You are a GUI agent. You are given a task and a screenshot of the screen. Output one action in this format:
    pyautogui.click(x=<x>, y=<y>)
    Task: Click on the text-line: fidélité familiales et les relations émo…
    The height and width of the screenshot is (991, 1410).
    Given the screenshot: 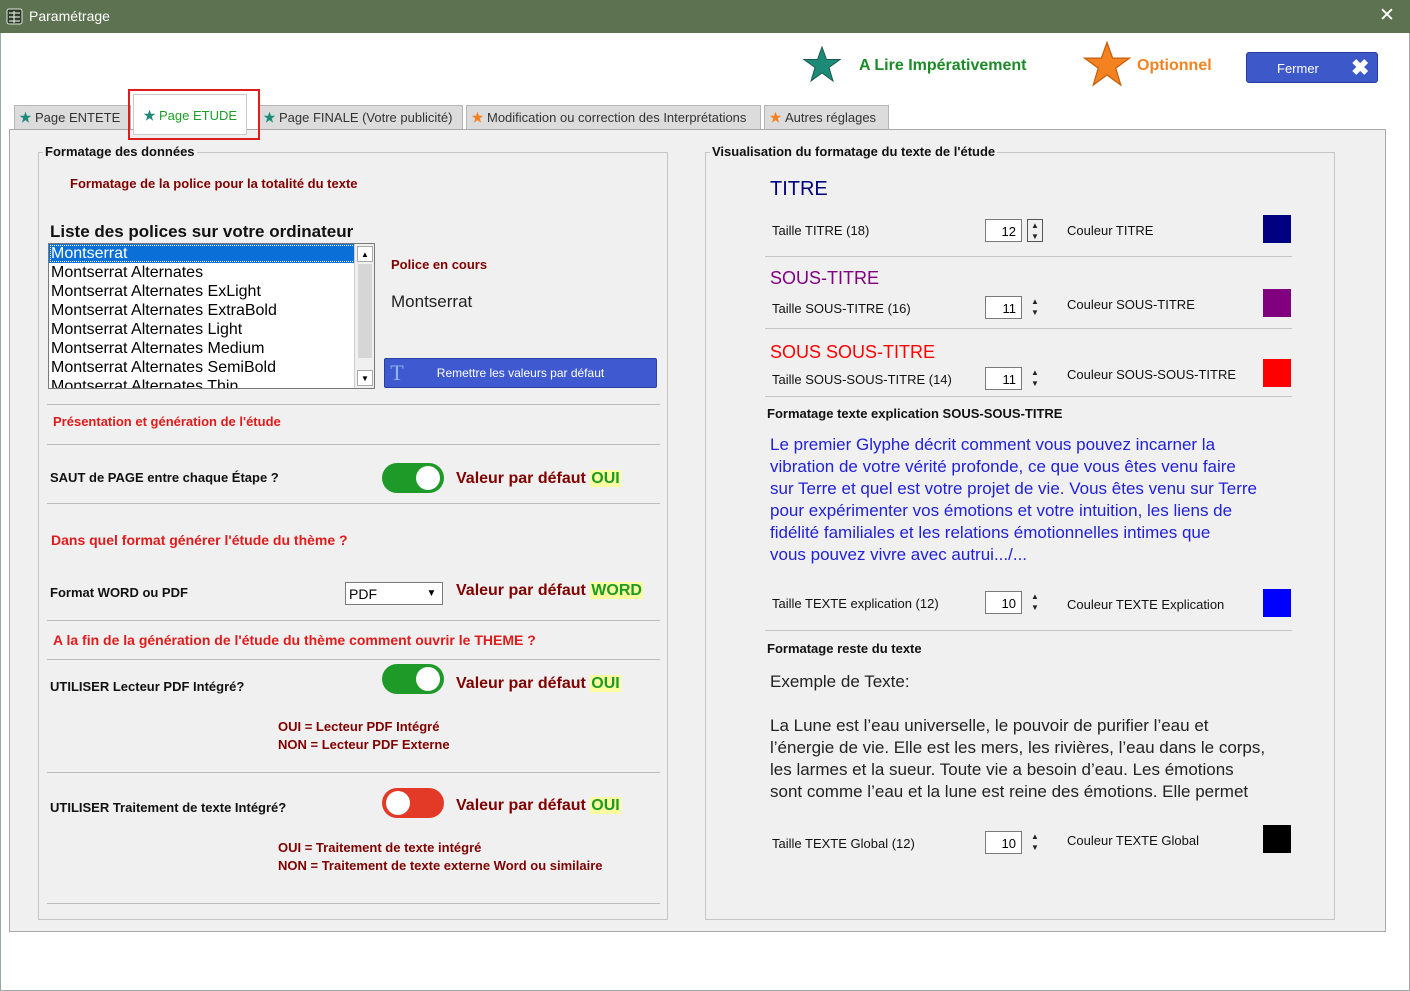 What is the action you would take?
    pyautogui.click(x=990, y=532)
    